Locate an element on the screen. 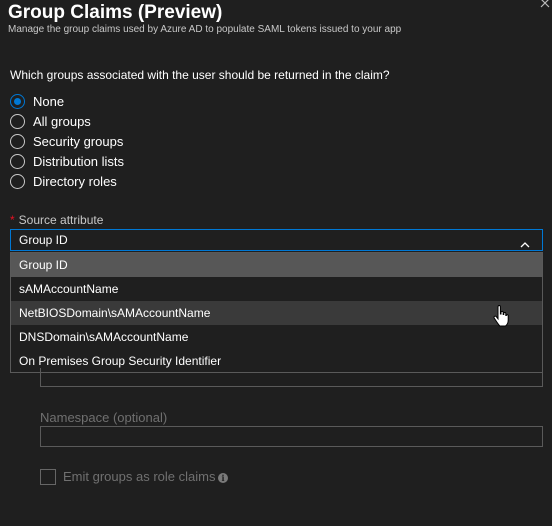 The height and width of the screenshot is (526, 552). close-icon is located at coordinates (545, 4).